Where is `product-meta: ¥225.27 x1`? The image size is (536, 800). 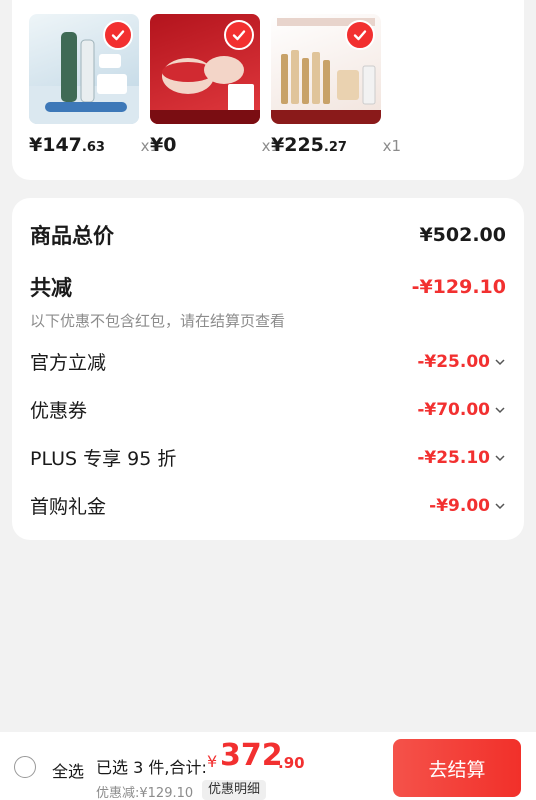 product-meta: ¥225.27 x1 is located at coordinates (336, 147).